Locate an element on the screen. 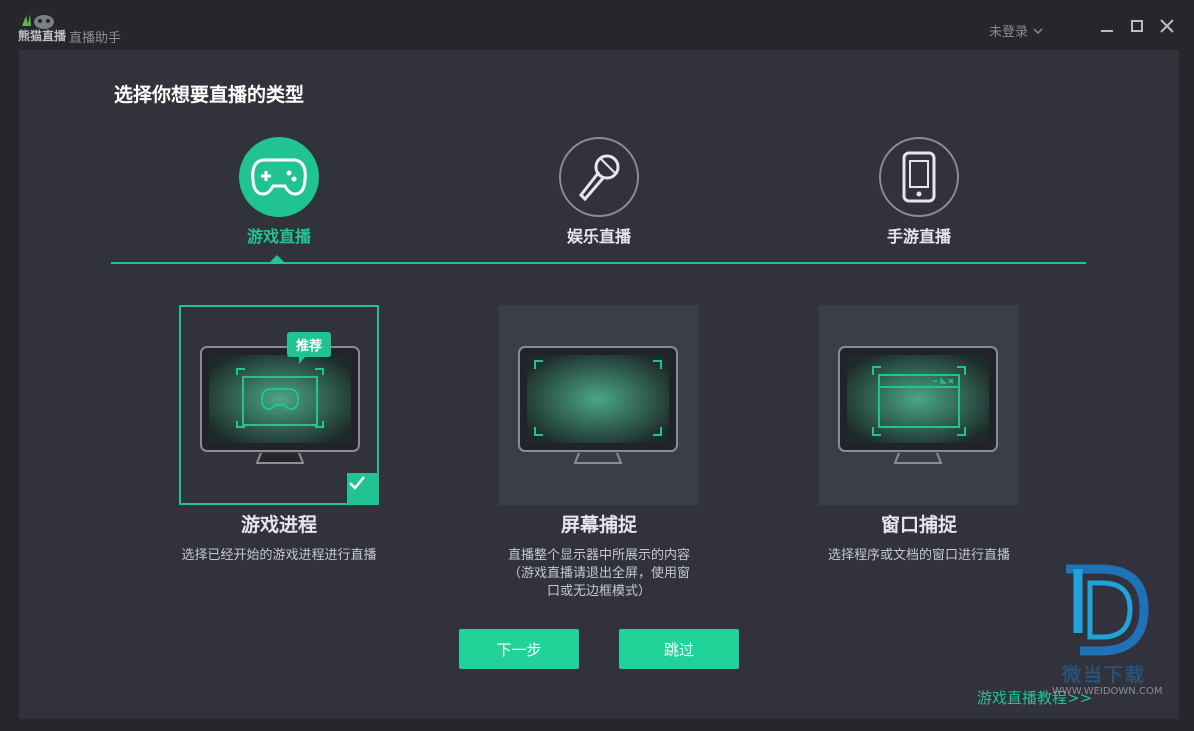 The height and width of the screenshot is (731, 1194). monitor-window-icon is located at coordinates (918, 405).